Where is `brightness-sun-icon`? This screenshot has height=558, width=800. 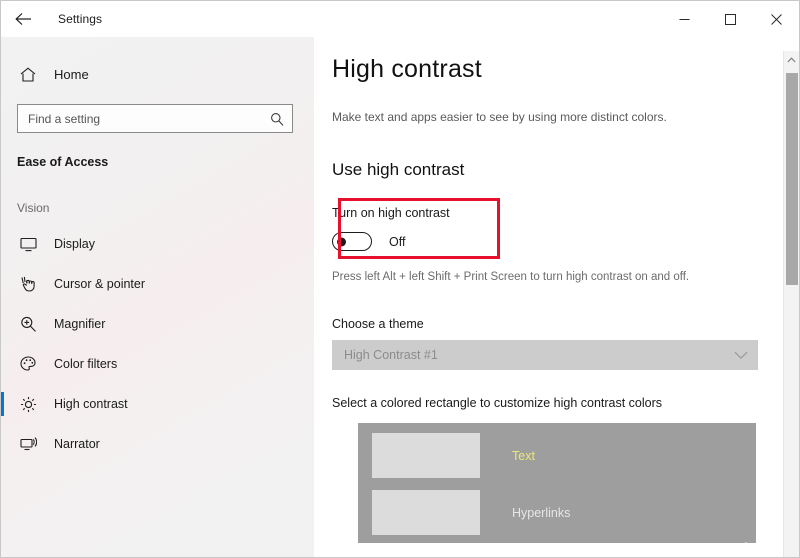
brightness-sun-icon is located at coordinates (28, 404).